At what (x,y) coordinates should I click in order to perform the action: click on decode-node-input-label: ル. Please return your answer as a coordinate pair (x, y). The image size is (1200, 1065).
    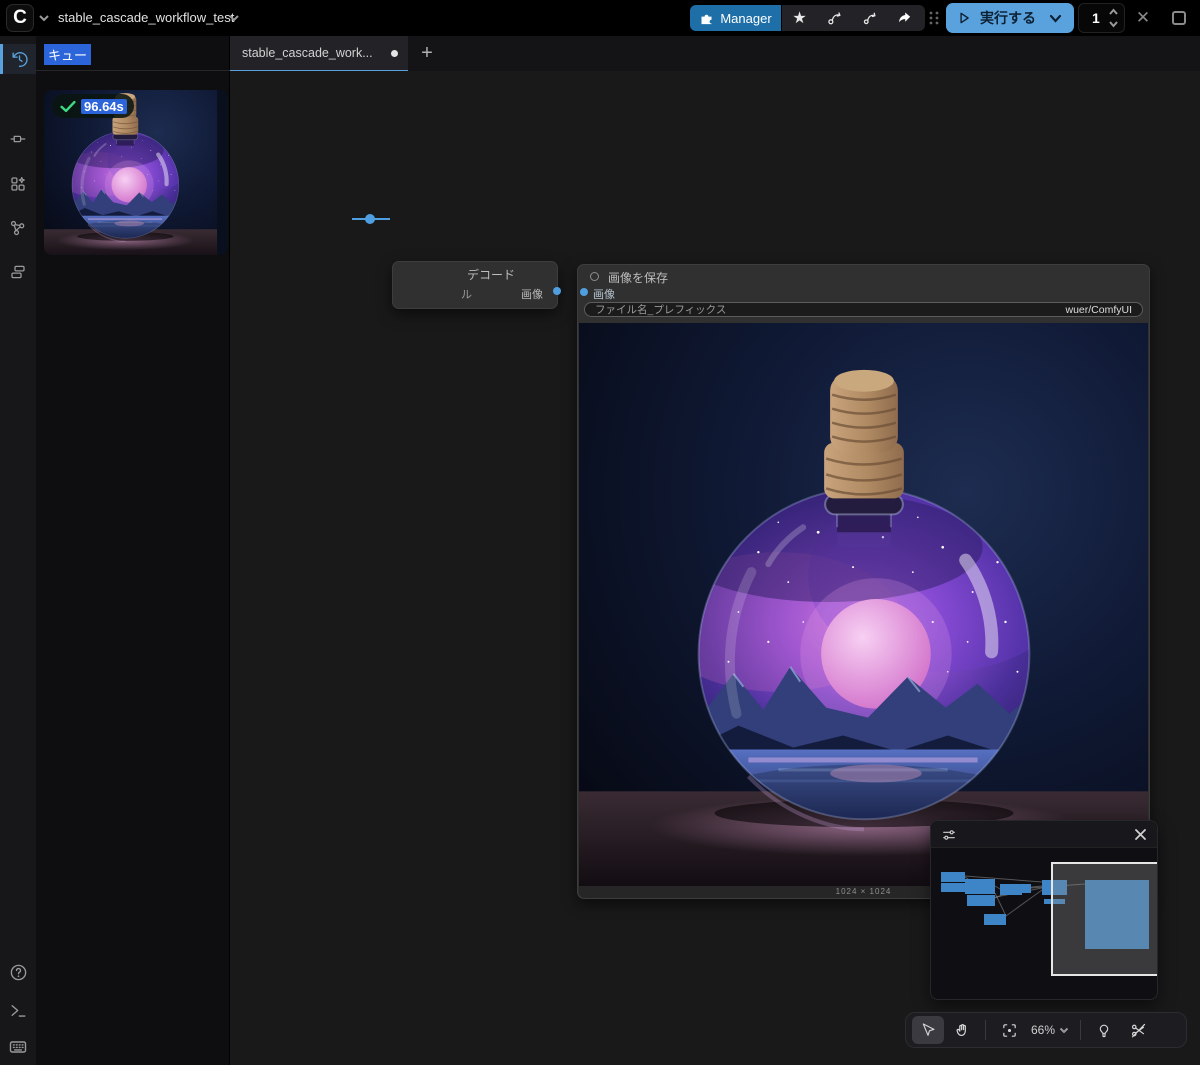
    Looking at the image, I should click on (466, 295).